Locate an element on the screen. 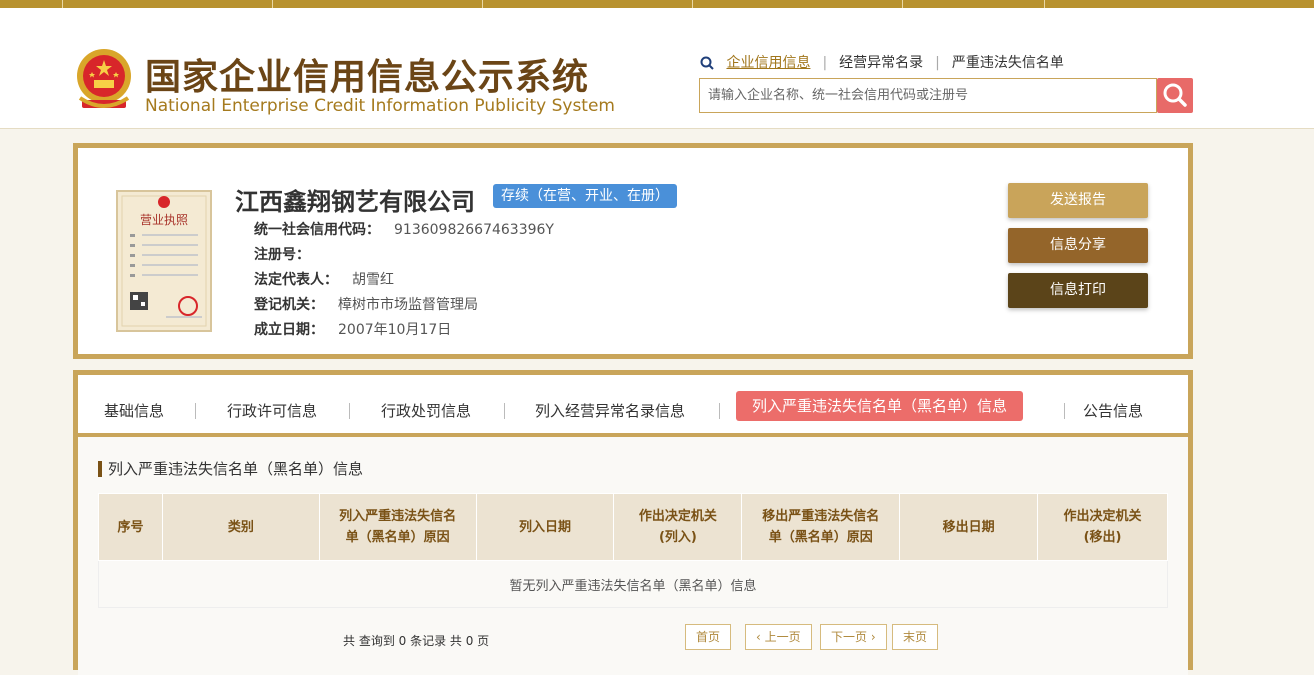  col-header: 列入日期 is located at coordinates (545, 527).